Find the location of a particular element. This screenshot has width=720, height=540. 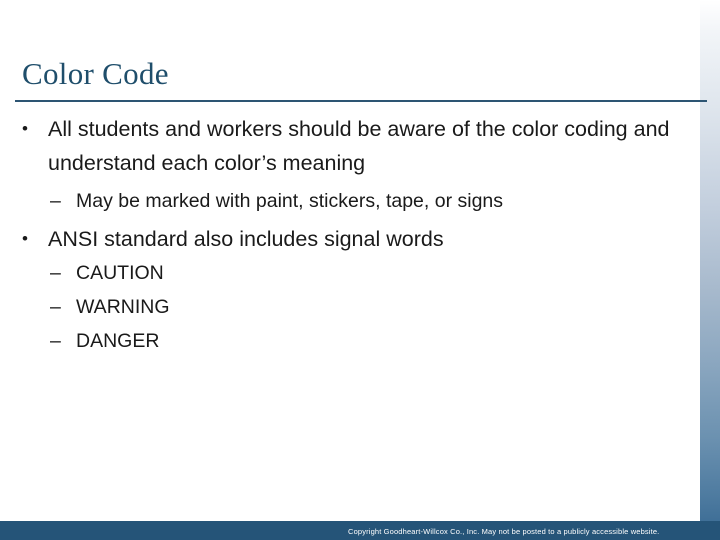

title-divider is located at coordinates (361, 101).